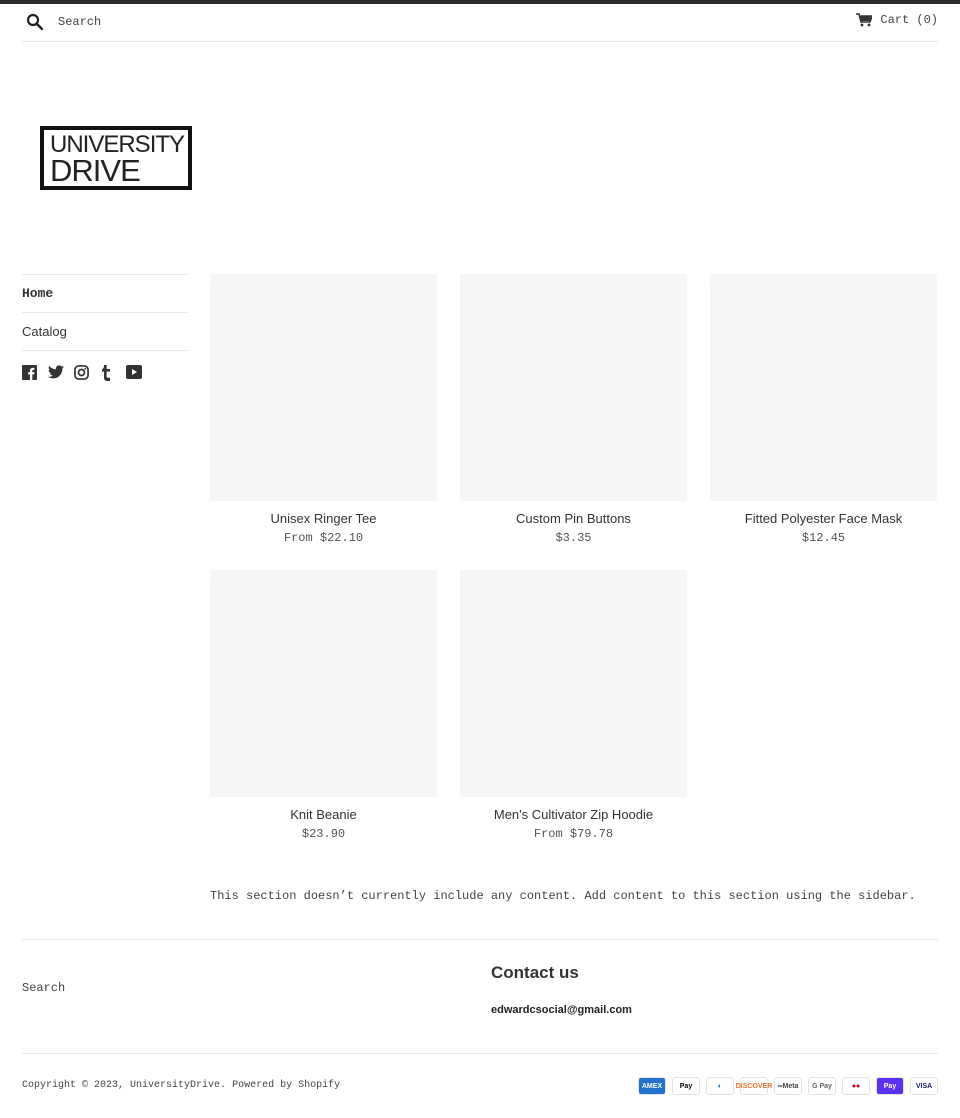 The height and width of the screenshot is (1118, 960). What do you see at coordinates (535, 972) in the screenshot?
I see `contact-title: Contact us` at bounding box center [535, 972].